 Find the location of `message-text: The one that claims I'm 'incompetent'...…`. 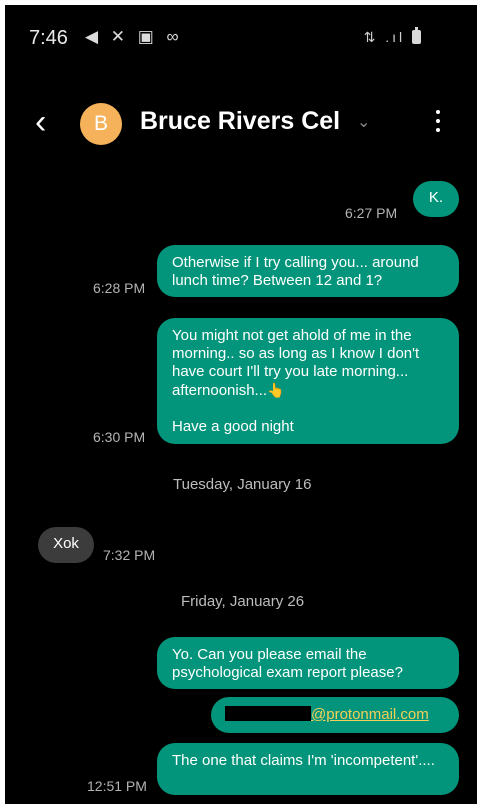

message-text: The one that claims I'm 'incompetent'...… is located at coordinates (303, 760).